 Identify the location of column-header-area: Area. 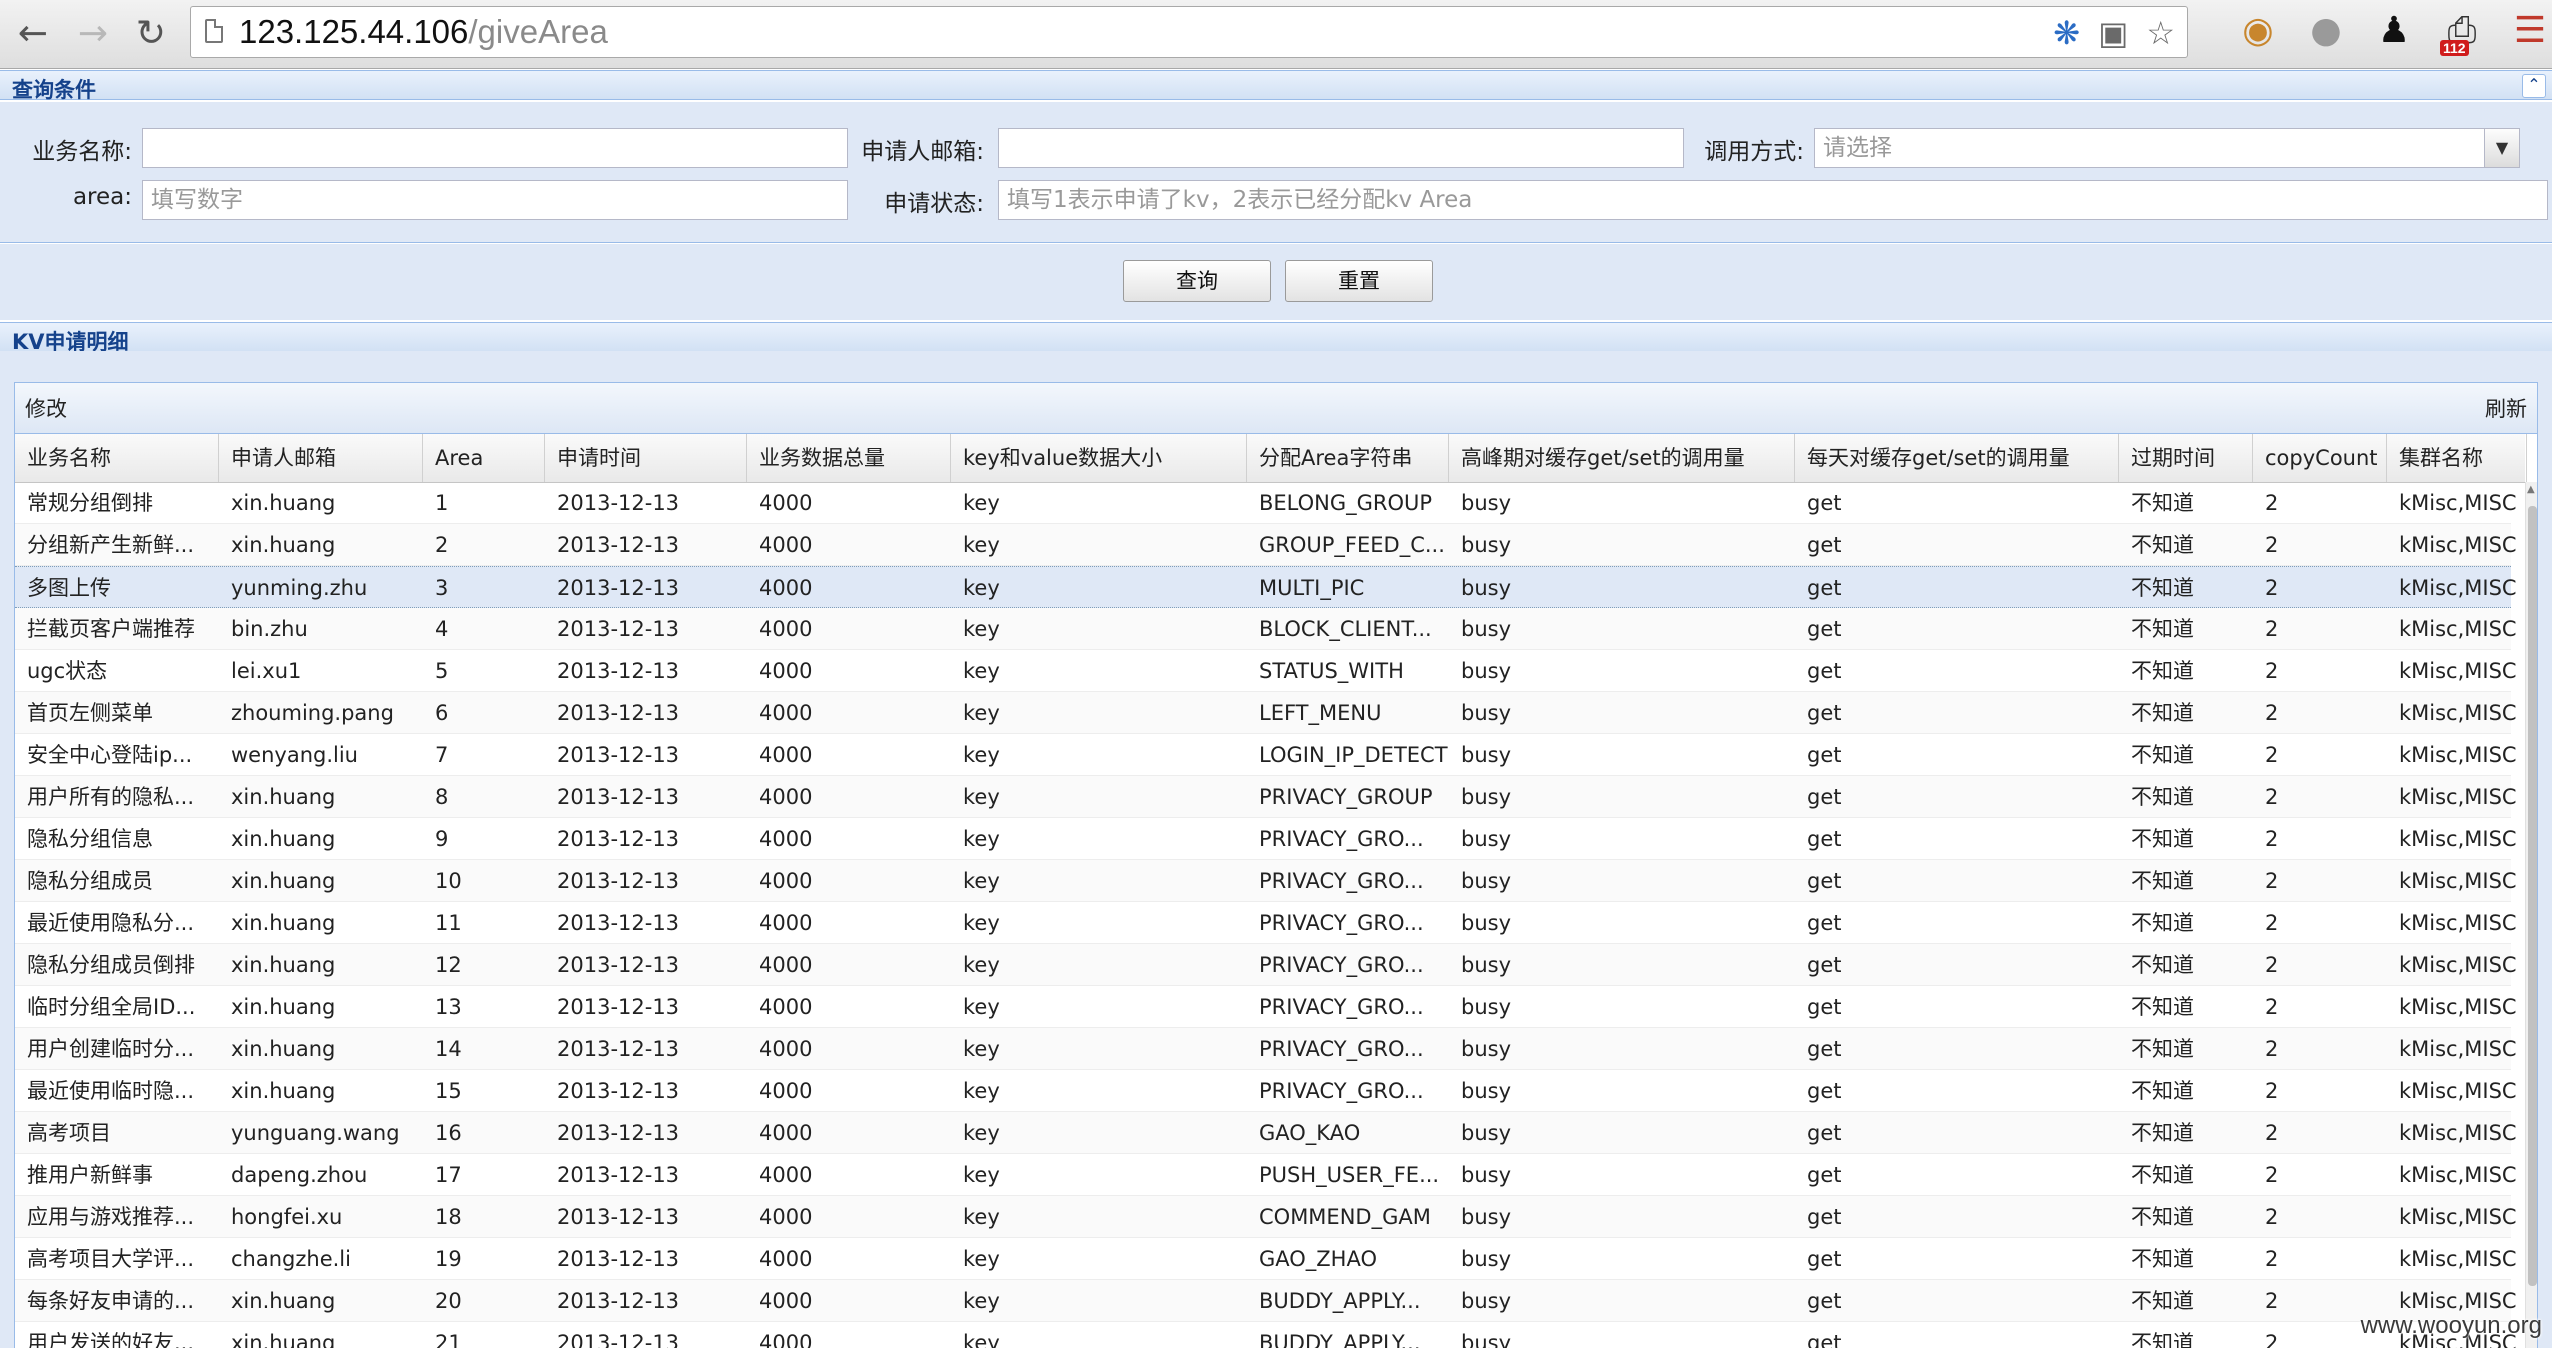
(484, 458).